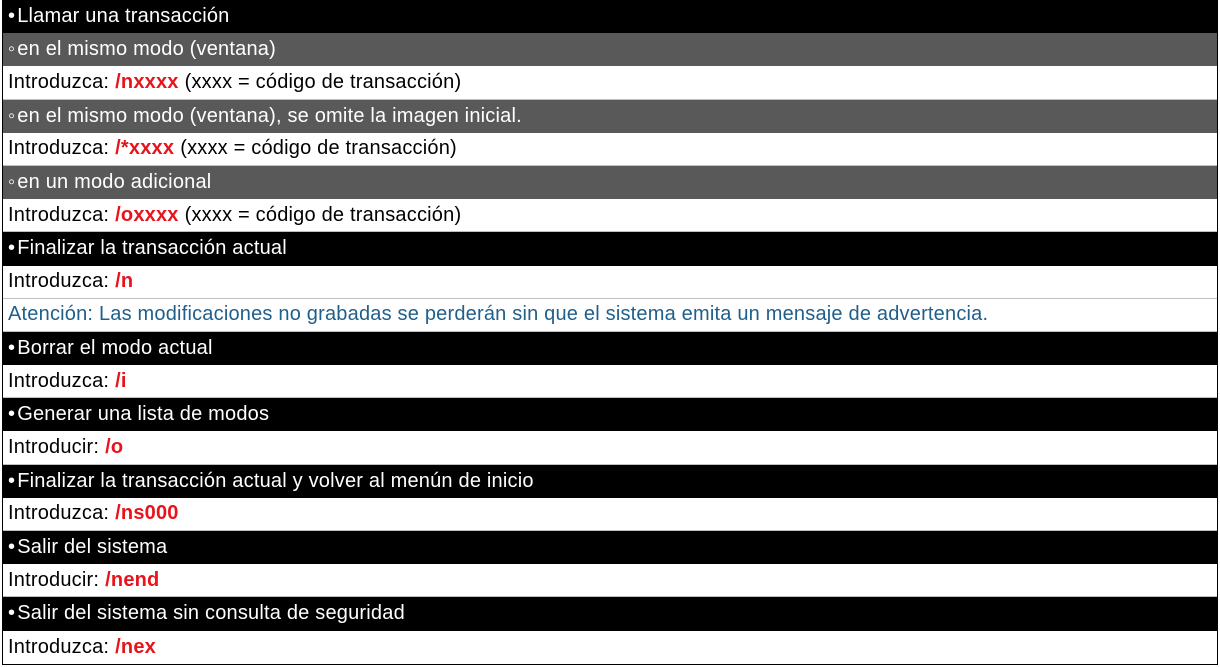 Image resolution: width=1220 pixels, height=667 pixels. Describe the element at coordinates (147, 81) in the screenshot. I see `command-code: /nxxxx` at that location.